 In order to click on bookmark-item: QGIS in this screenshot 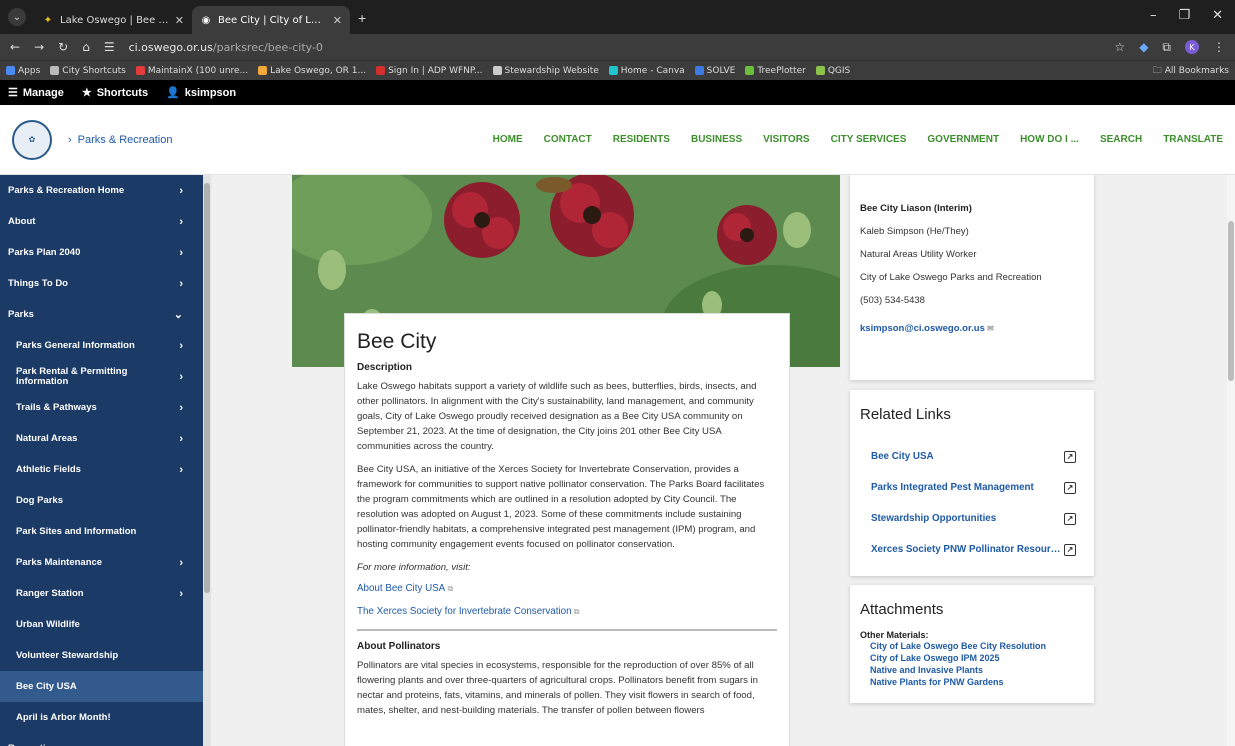, I will do `click(832, 71)`.